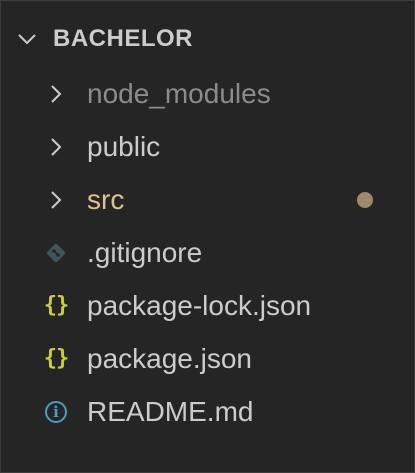  I want to click on explorer-folder-header: BACHELOR, so click(207, 39).